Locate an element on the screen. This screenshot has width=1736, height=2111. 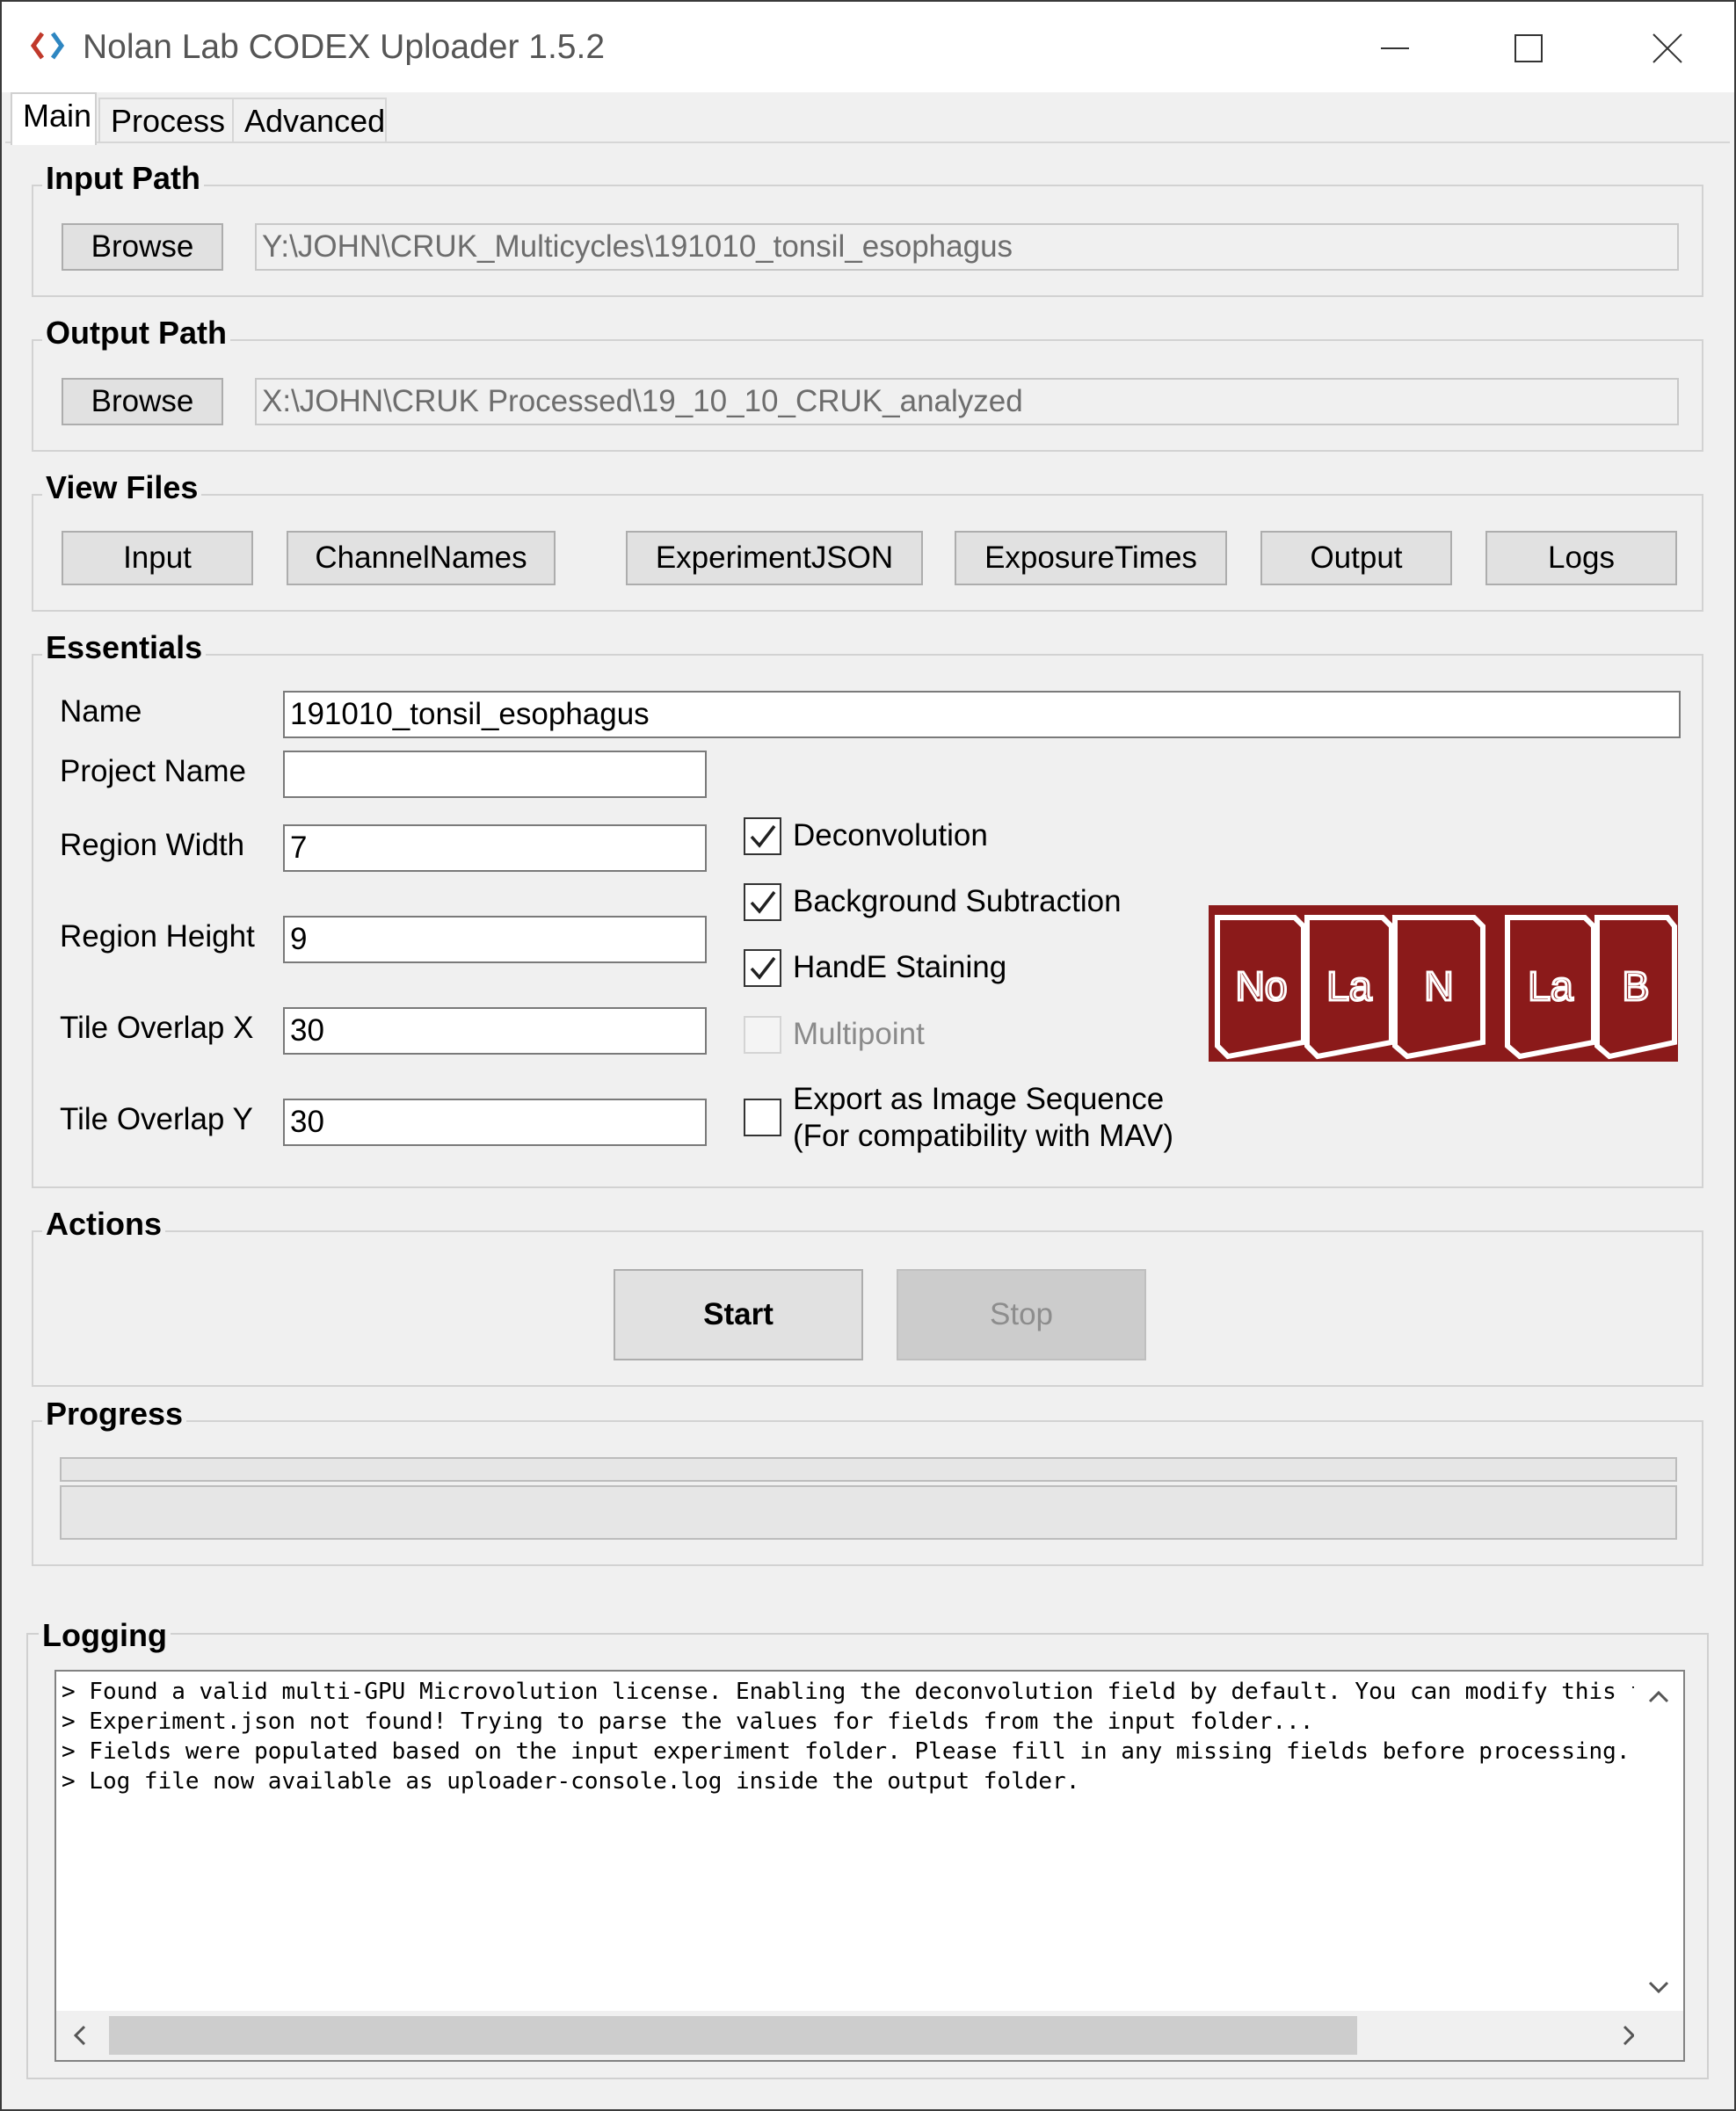
tab-advanced: Advanced is located at coordinates (309, 121).